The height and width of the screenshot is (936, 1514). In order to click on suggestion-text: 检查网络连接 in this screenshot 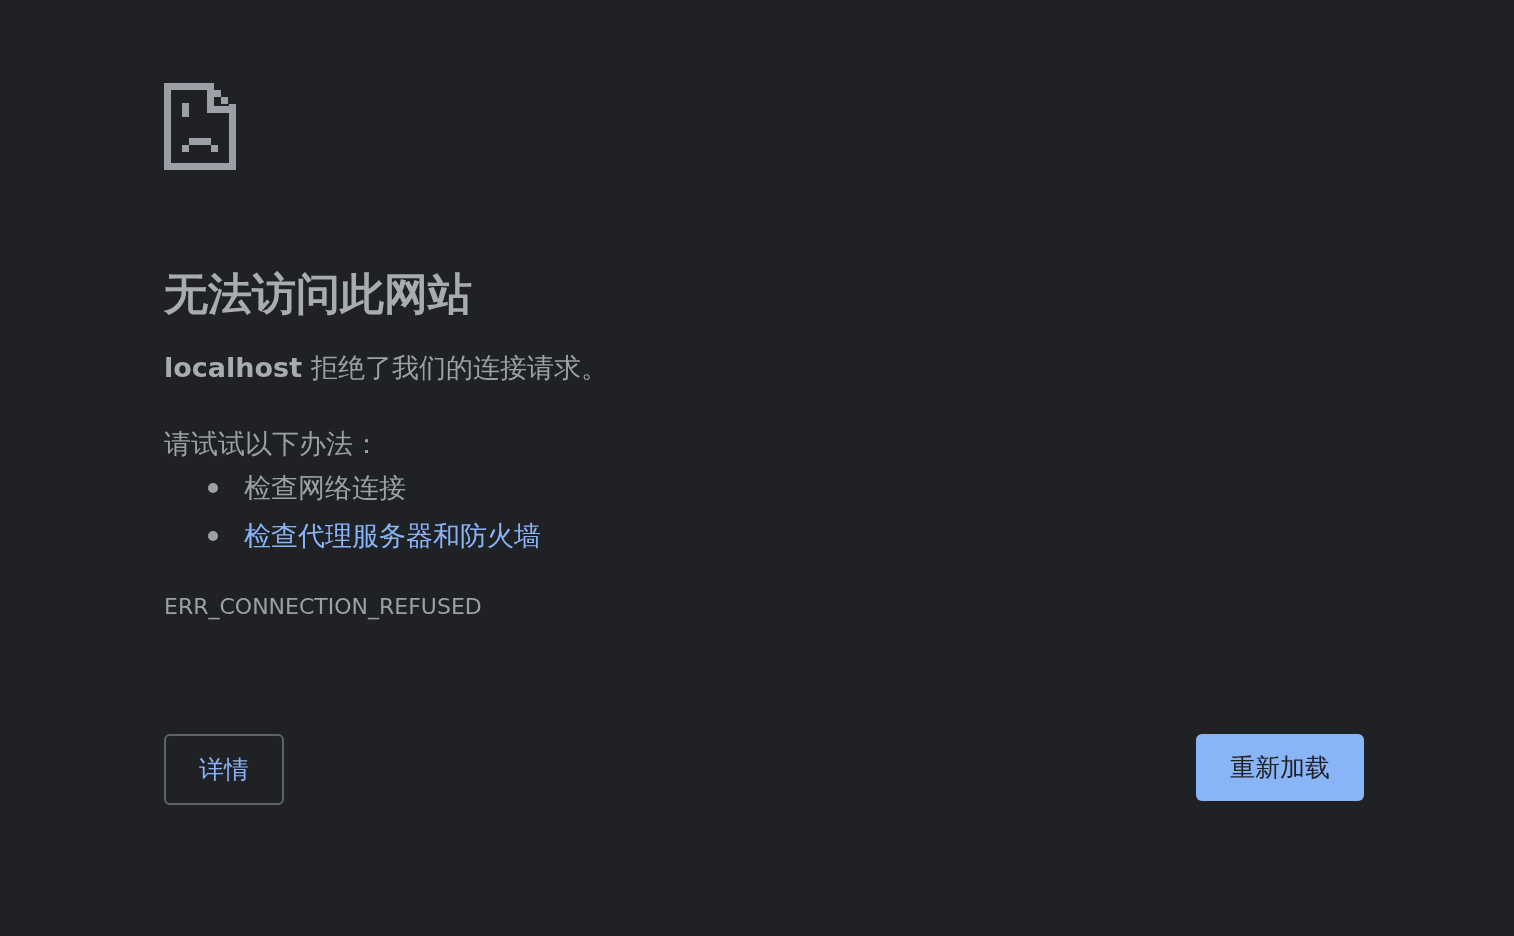, I will do `click(325, 488)`.